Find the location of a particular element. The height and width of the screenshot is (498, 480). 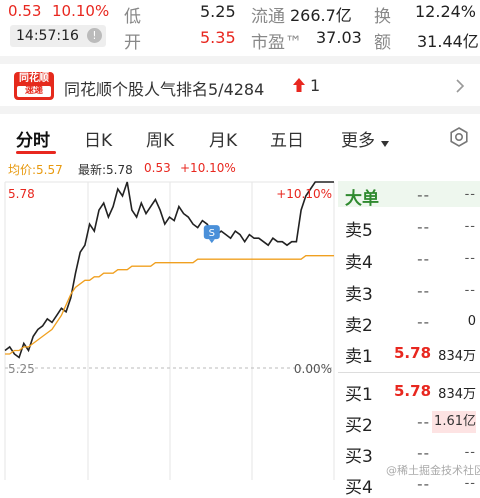

bid-price: 5.78 is located at coordinates (413, 391).